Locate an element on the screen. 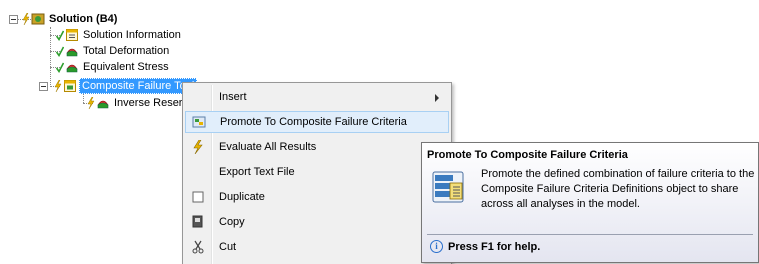  menu-item-promote-to-composite-failure-criteria: Promote To Composite Failure Criteria is located at coordinates (317, 122).